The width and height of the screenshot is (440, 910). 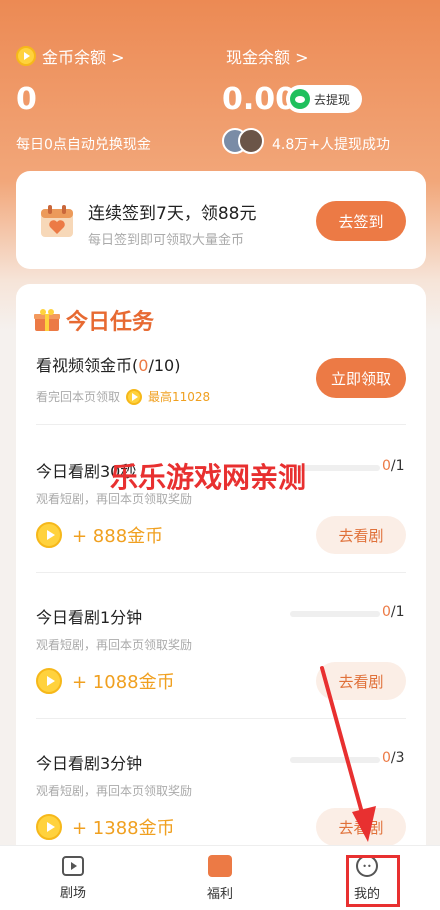 What do you see at coordinates (73, 878) in the screenshot?
I see `nav-theater: 剧场` at bounding box center [73, 878].